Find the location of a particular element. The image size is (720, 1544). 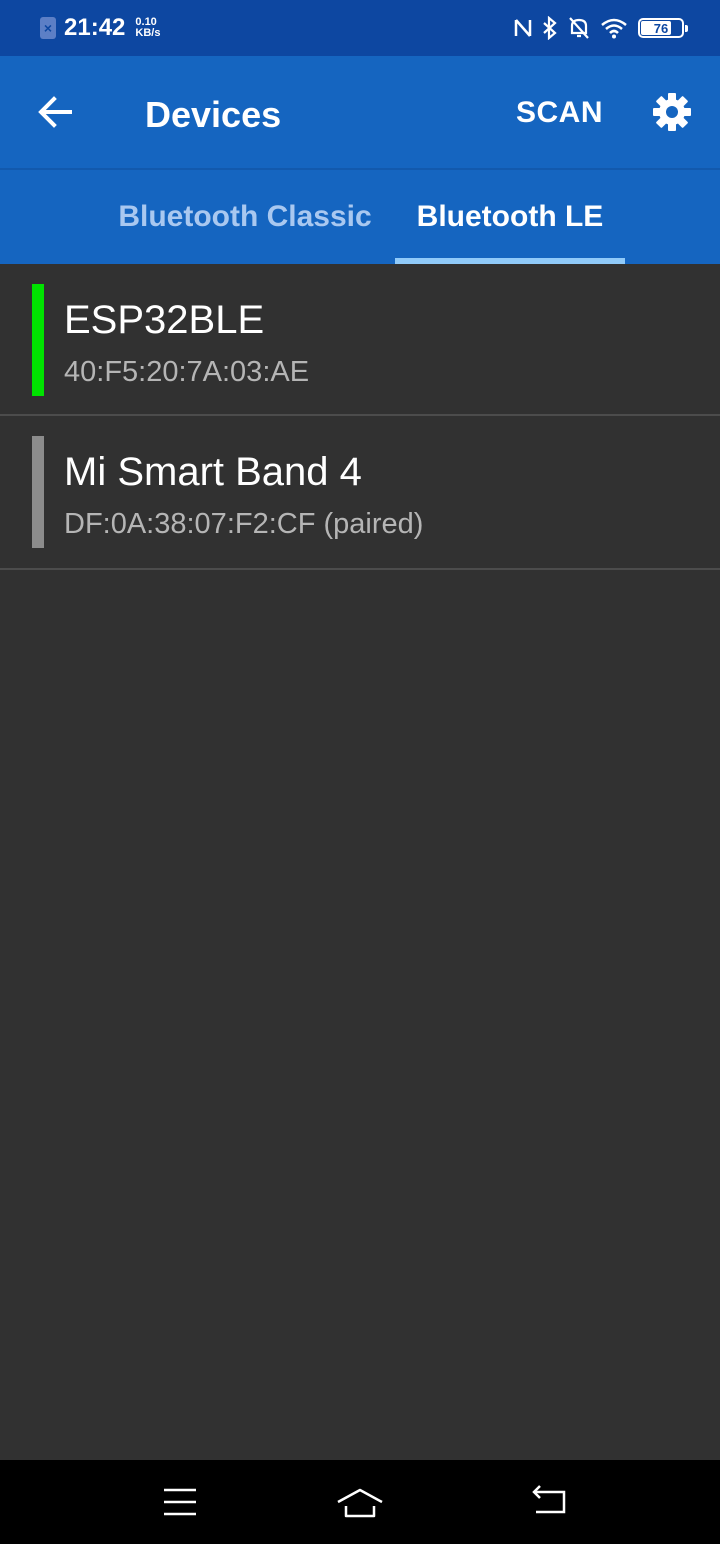

system-nav-bar is located at coordinates (360, 1502).